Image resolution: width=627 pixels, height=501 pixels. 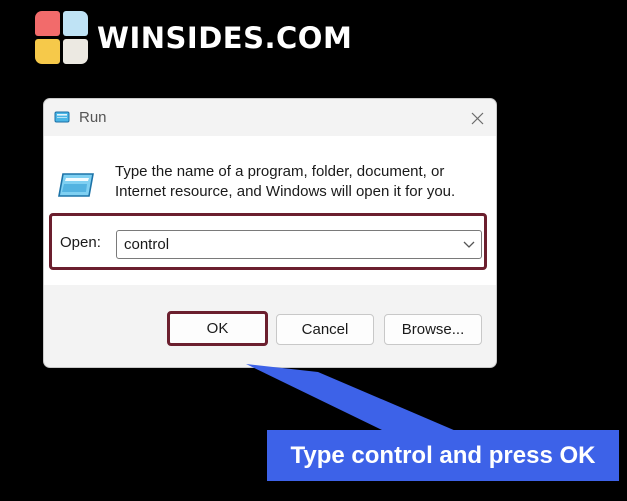 I want to click on close-button, so click(x=477, y=118).